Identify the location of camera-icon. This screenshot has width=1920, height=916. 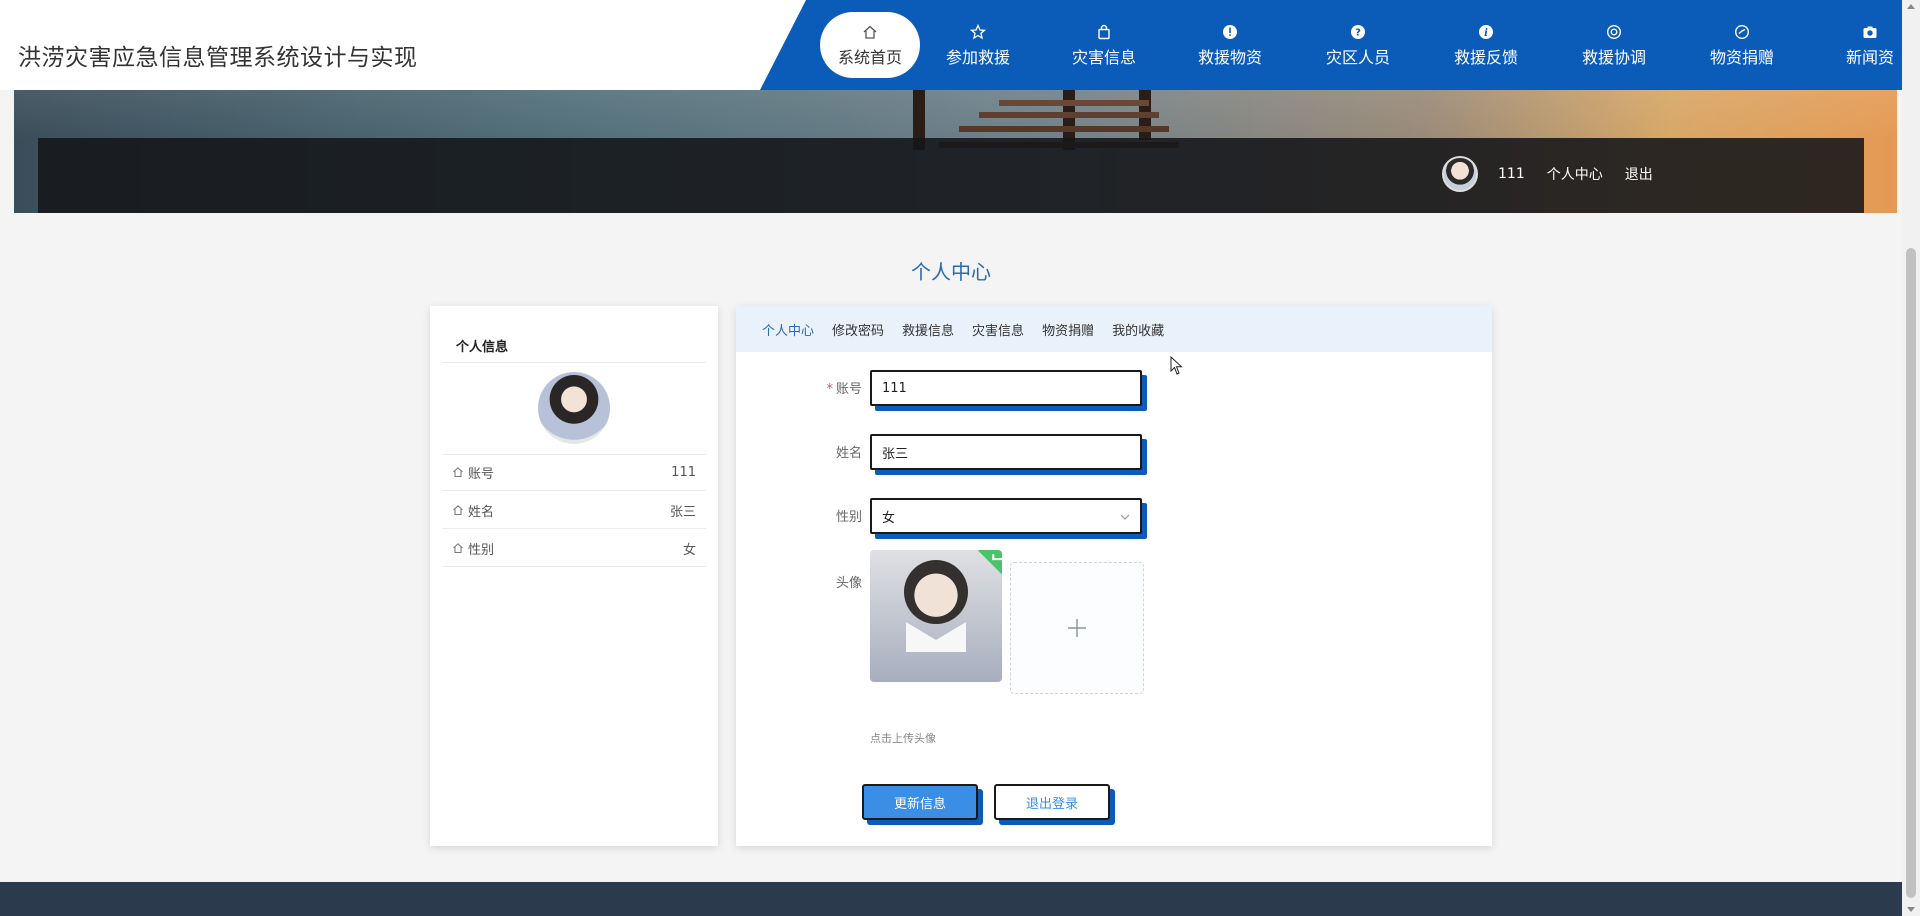
(1870, 32).